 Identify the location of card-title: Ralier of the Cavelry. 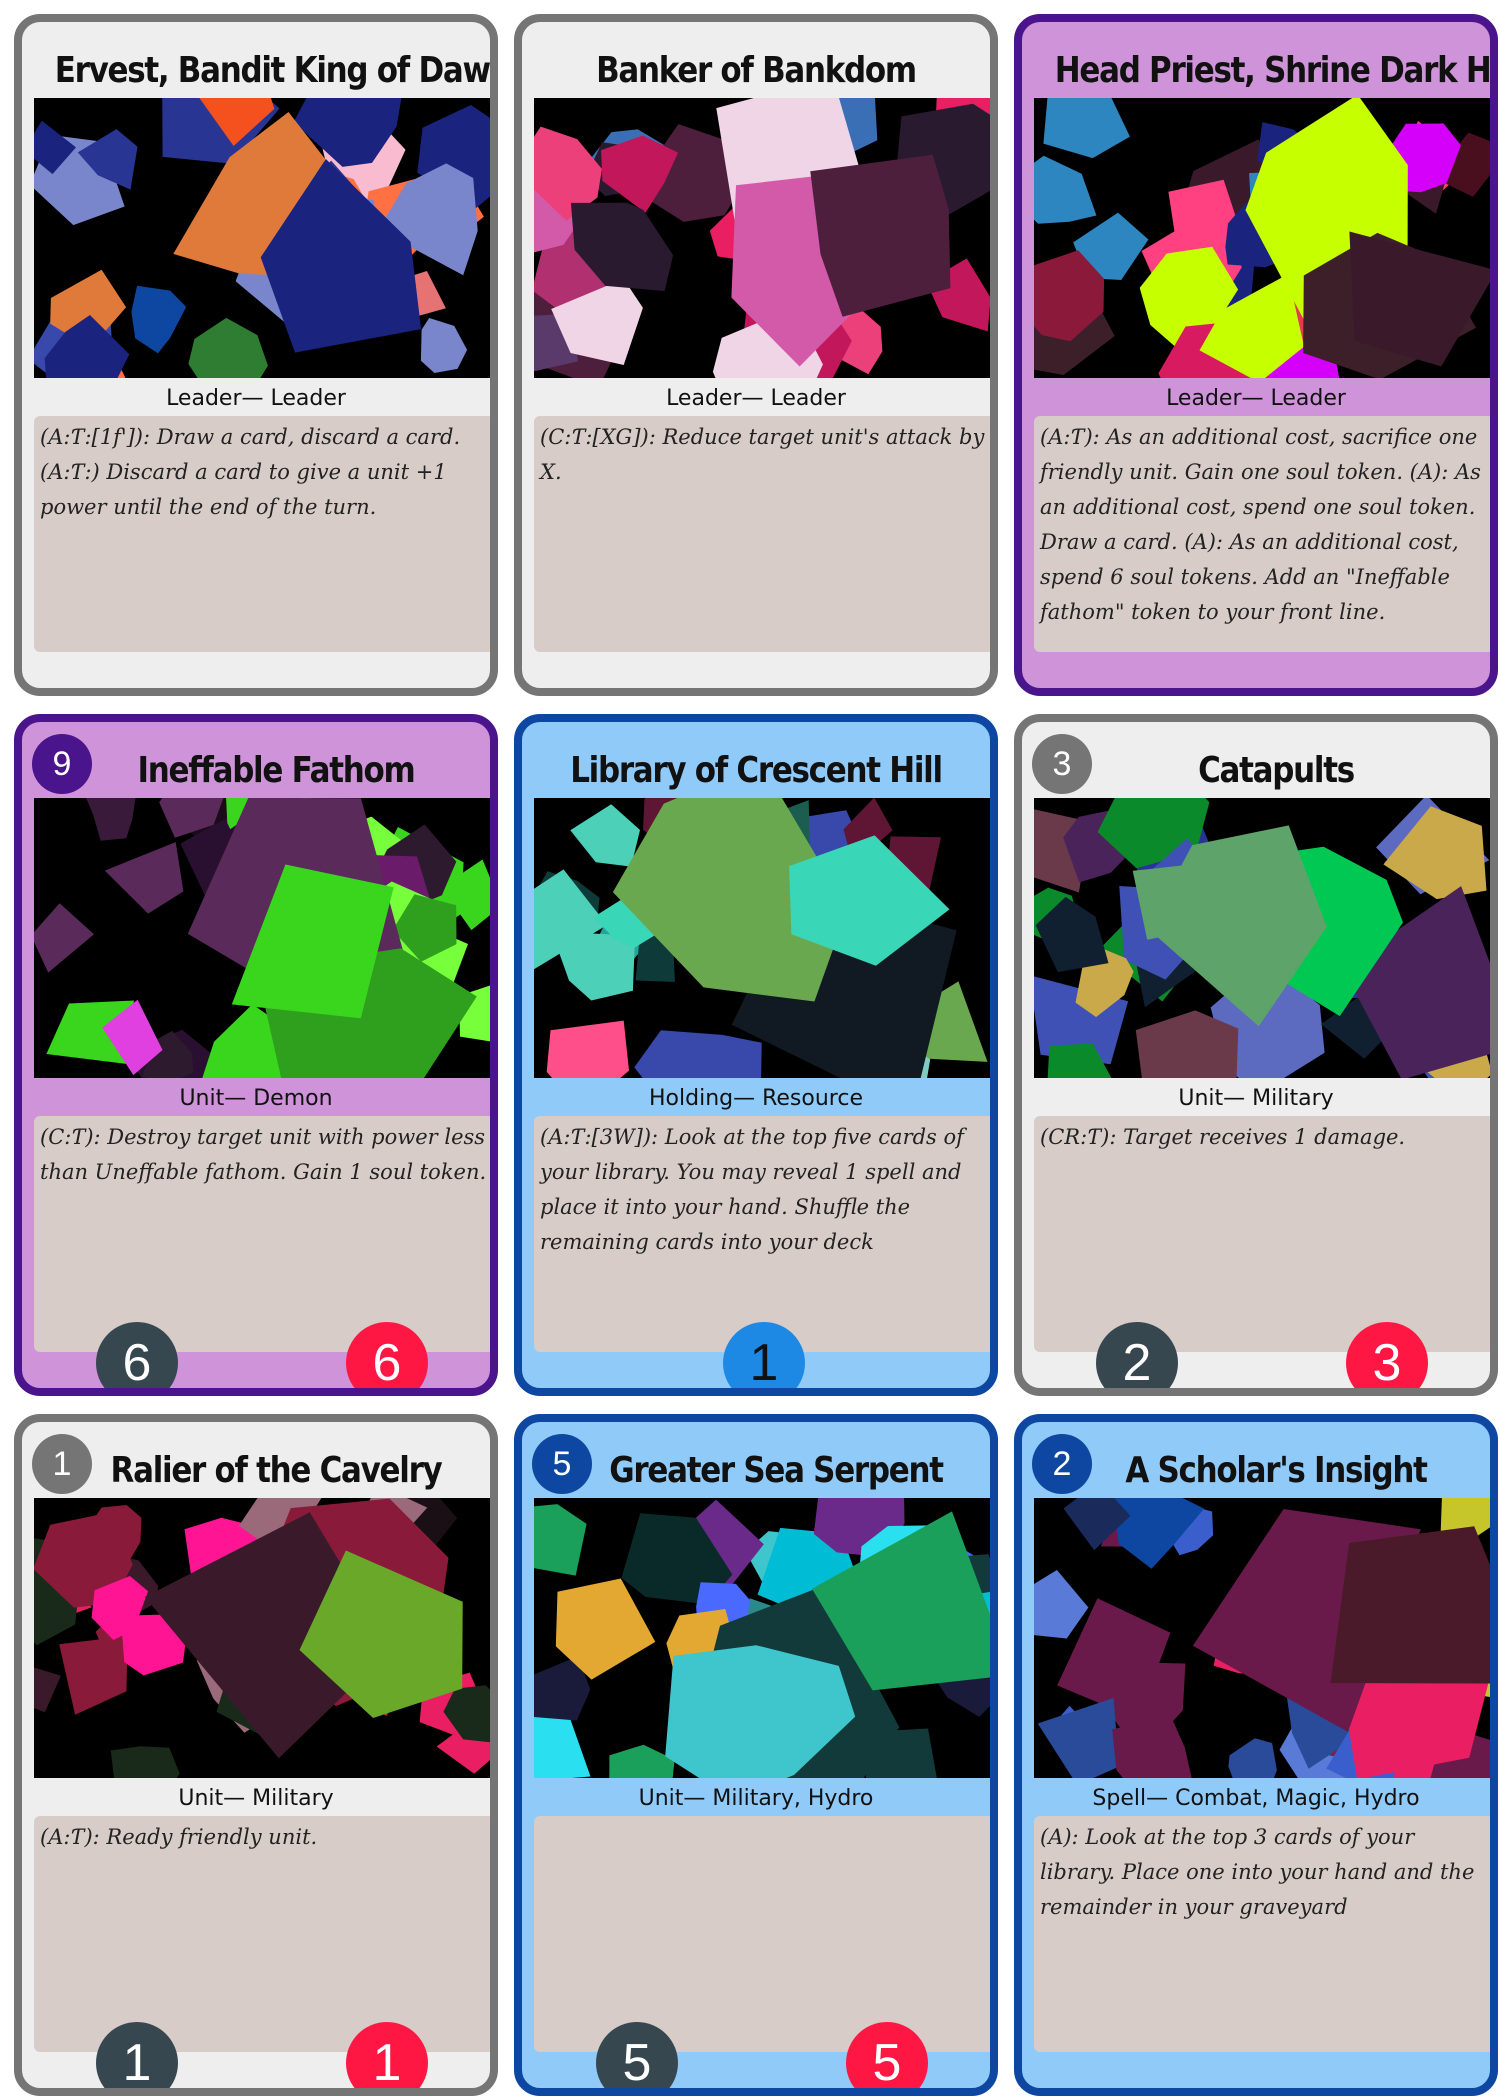
(276, 1470).